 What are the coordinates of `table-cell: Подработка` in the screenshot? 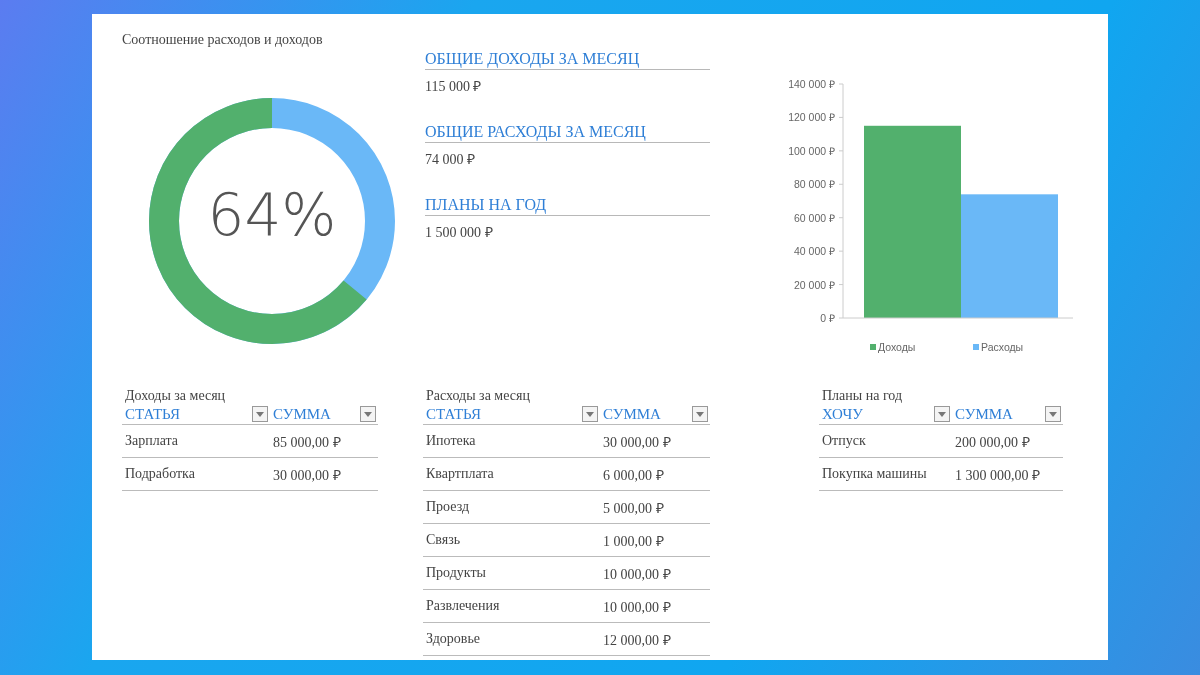 It's located at (160, 473).